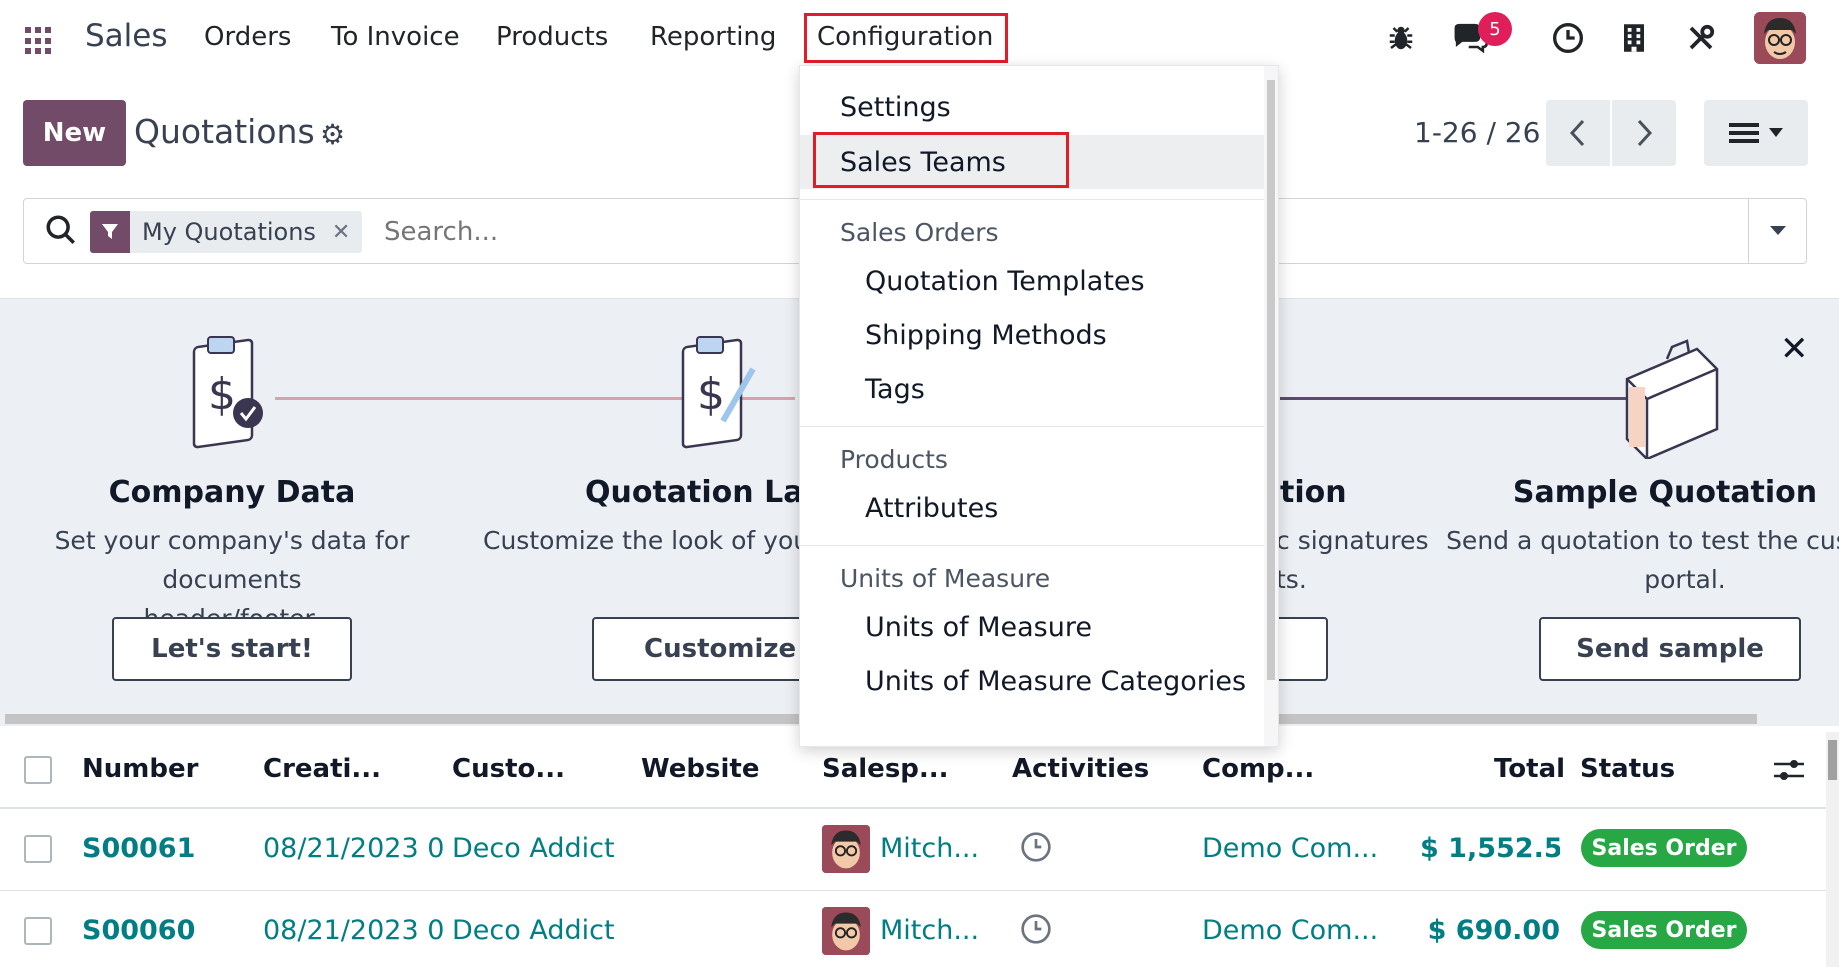  I want to click on cell-number: S00060, so click(139, 930).